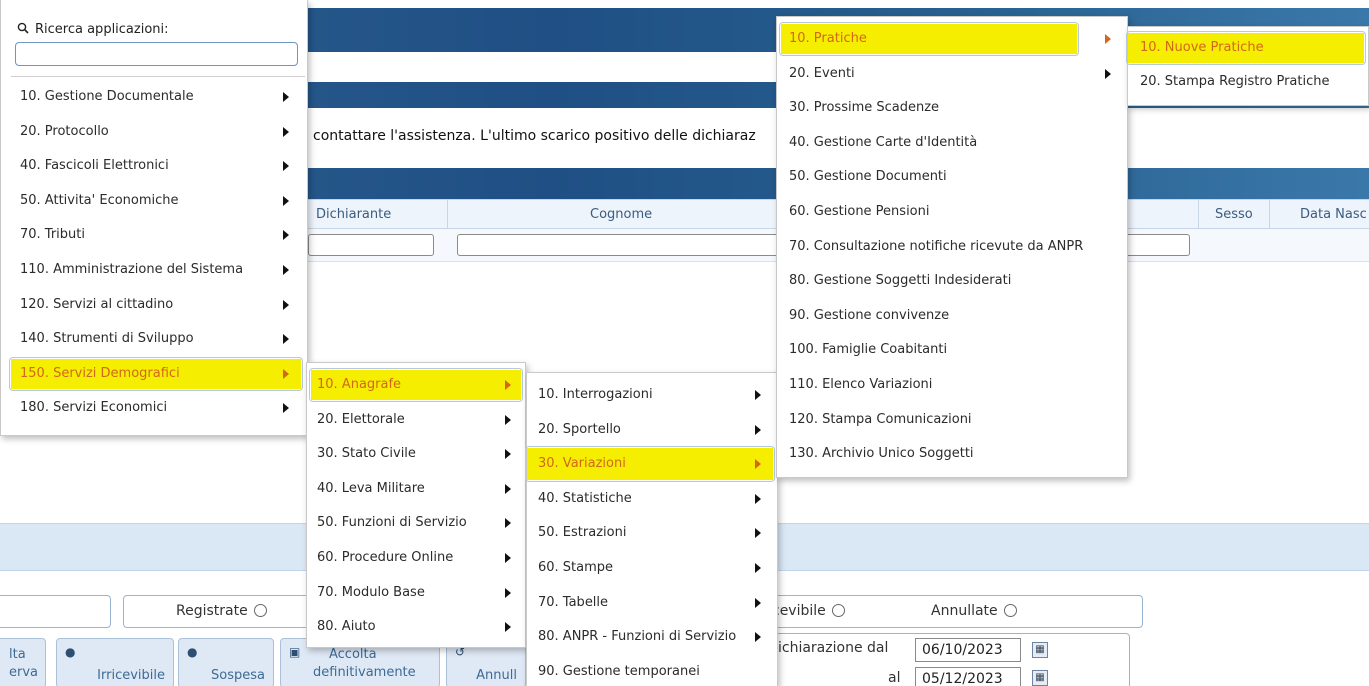 The width and height of the screenshot is (1369, 686). I want to click on menu-item-label: 20. Protocollo, so click(64, 131).